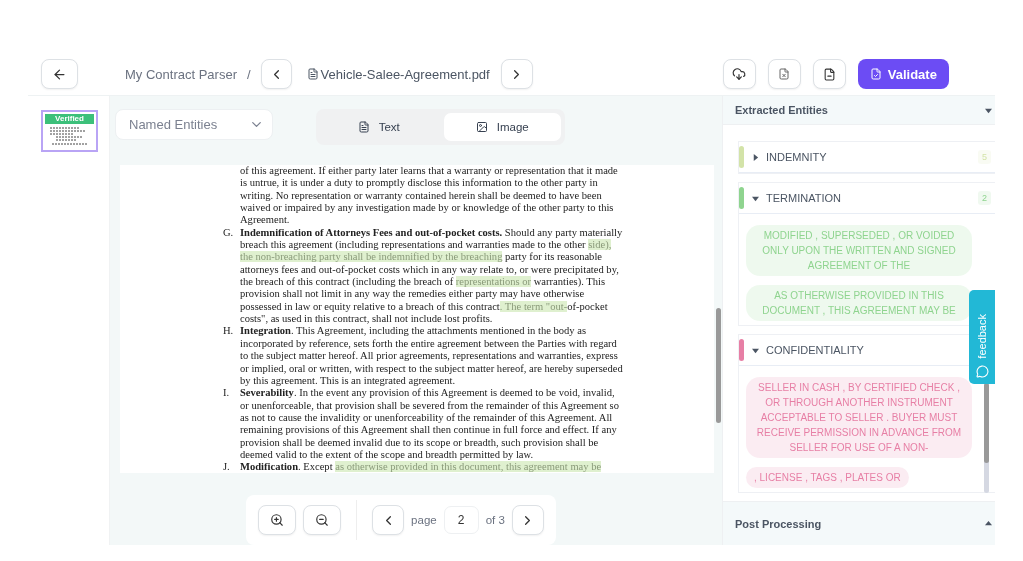  I want to click on image-icon, so click(481, 127).